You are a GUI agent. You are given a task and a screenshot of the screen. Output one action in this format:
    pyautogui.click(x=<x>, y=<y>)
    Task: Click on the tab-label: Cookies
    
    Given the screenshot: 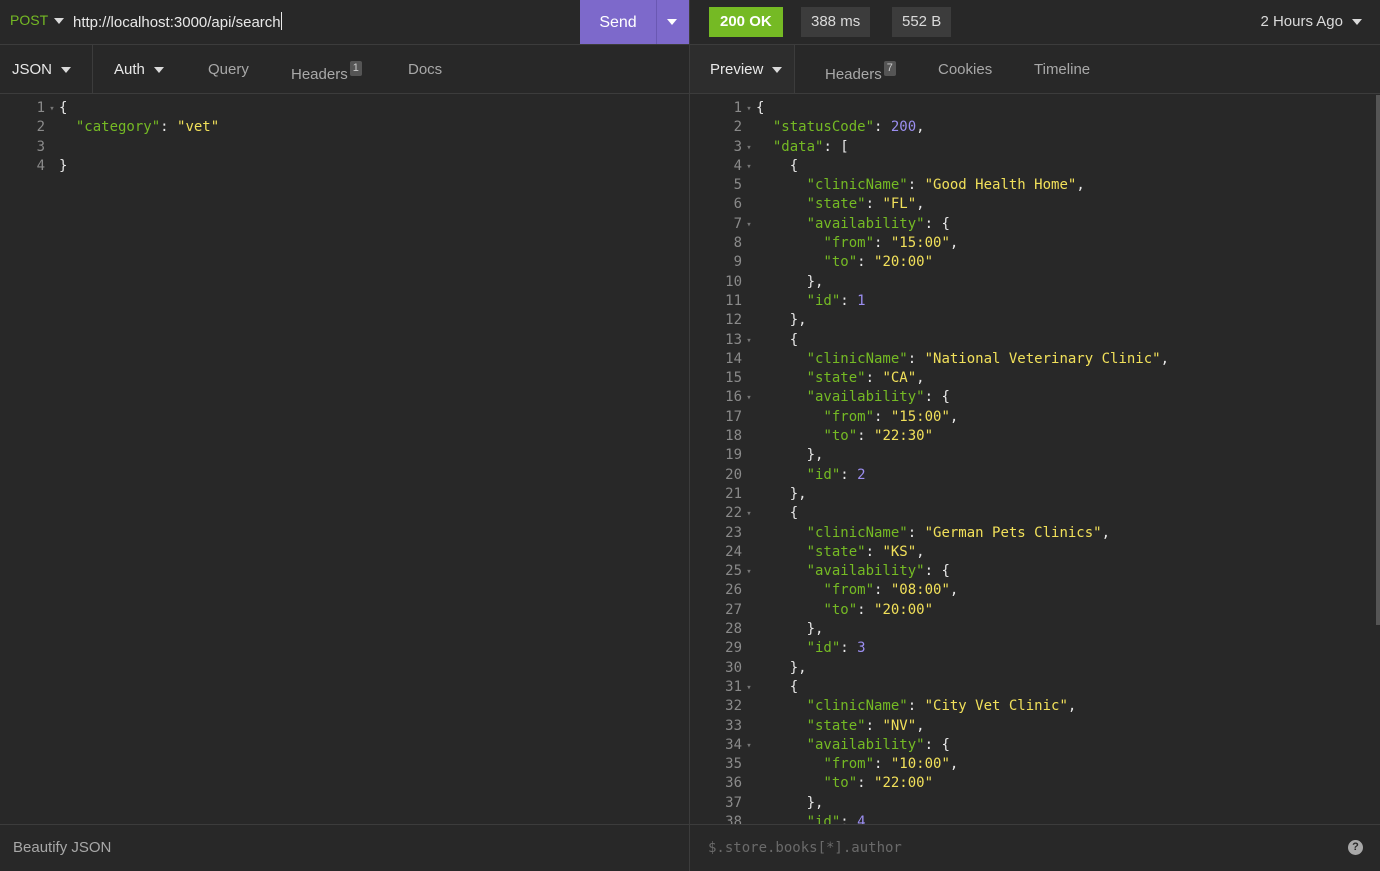 What is the action you would take?
    pyautogui.click(x=965, y=69)
    